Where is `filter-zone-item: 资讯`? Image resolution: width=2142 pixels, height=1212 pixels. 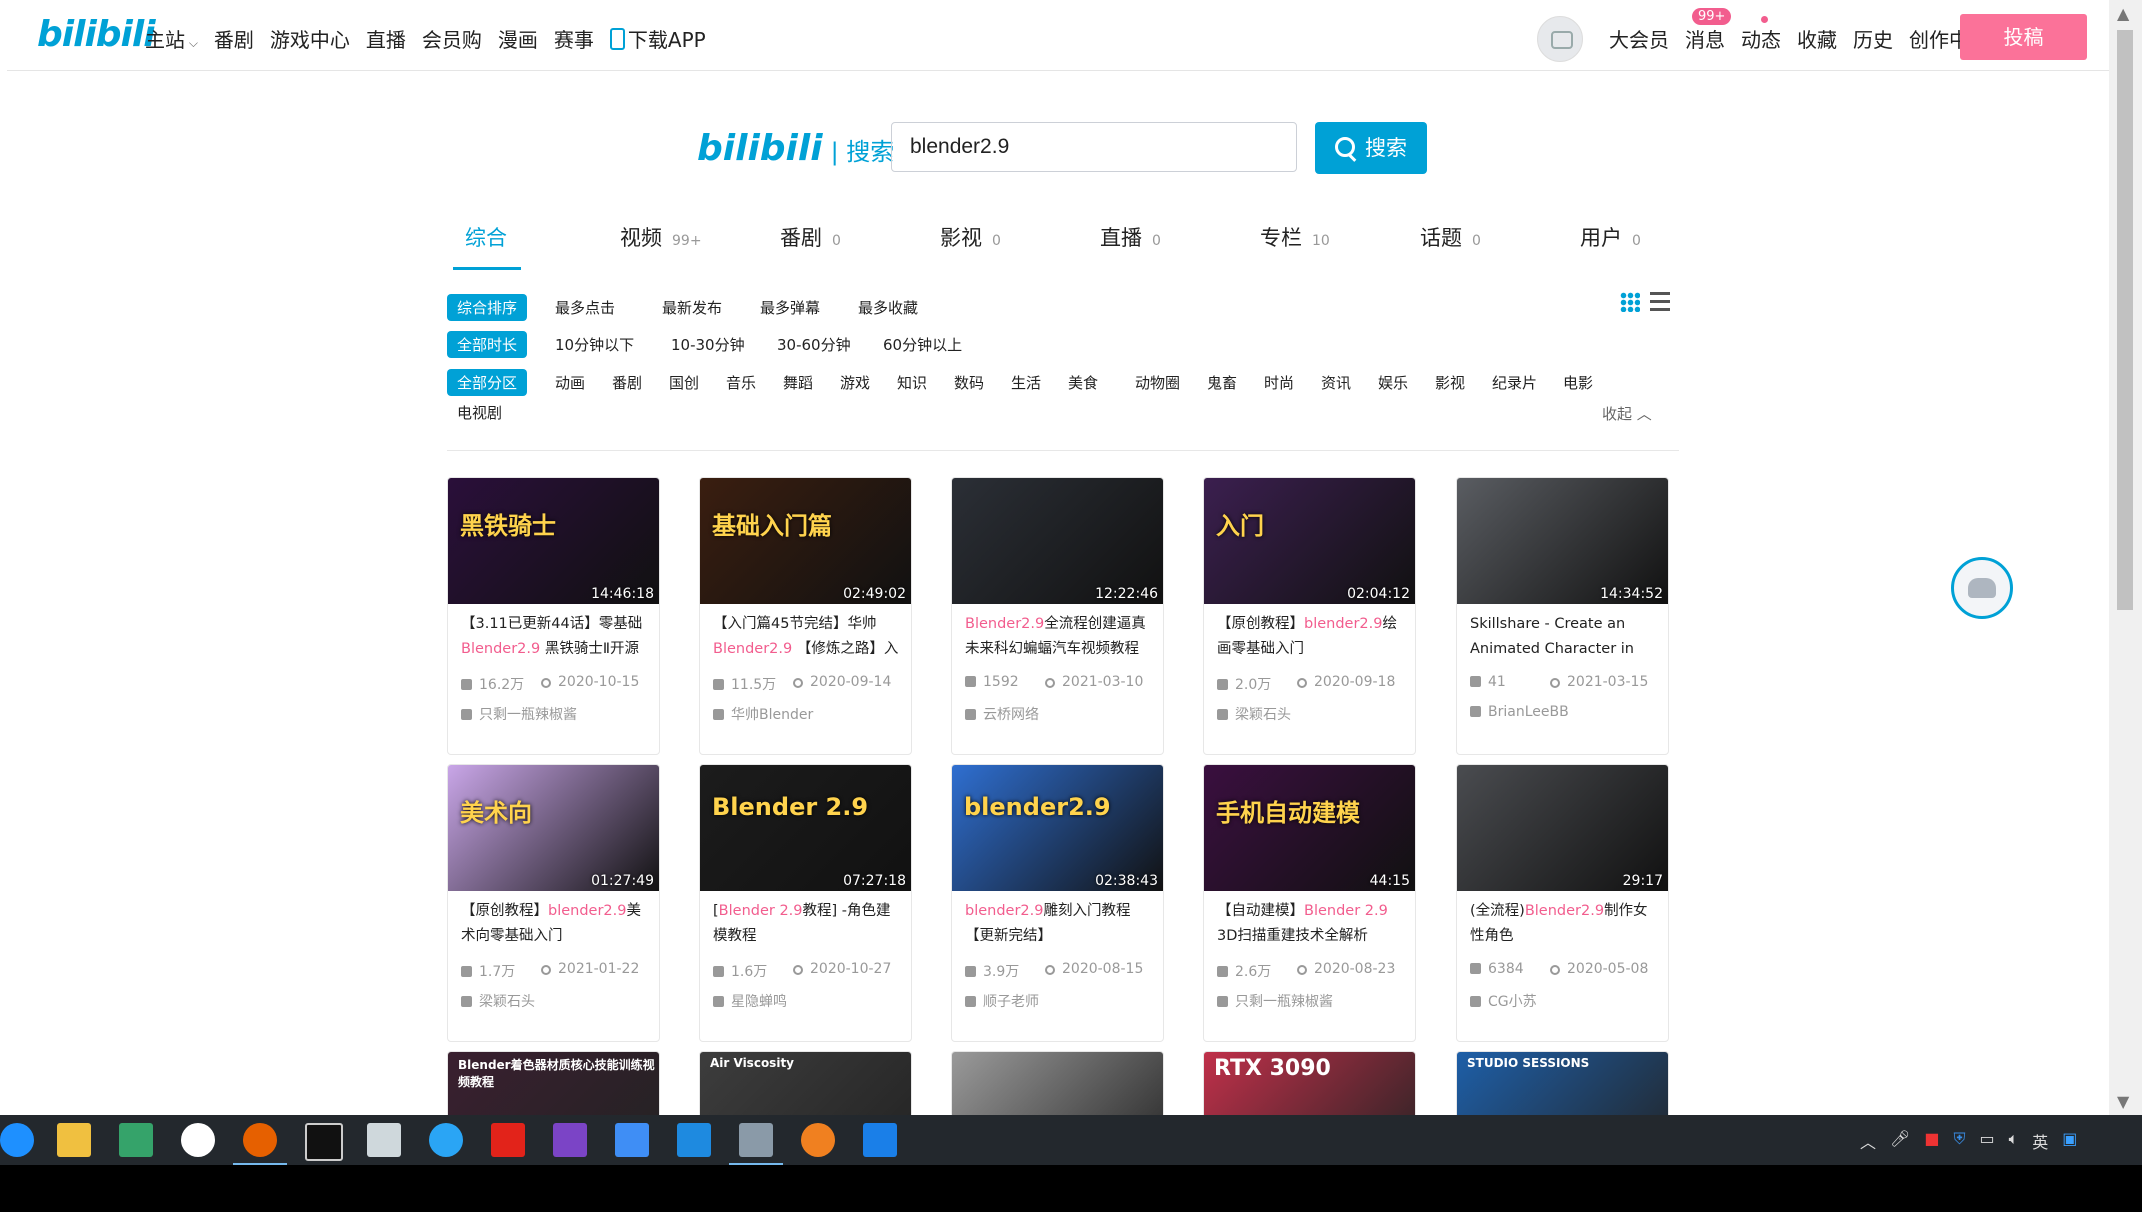 filter-zone-item: 资讯 is located at coordinates (1336, 382).